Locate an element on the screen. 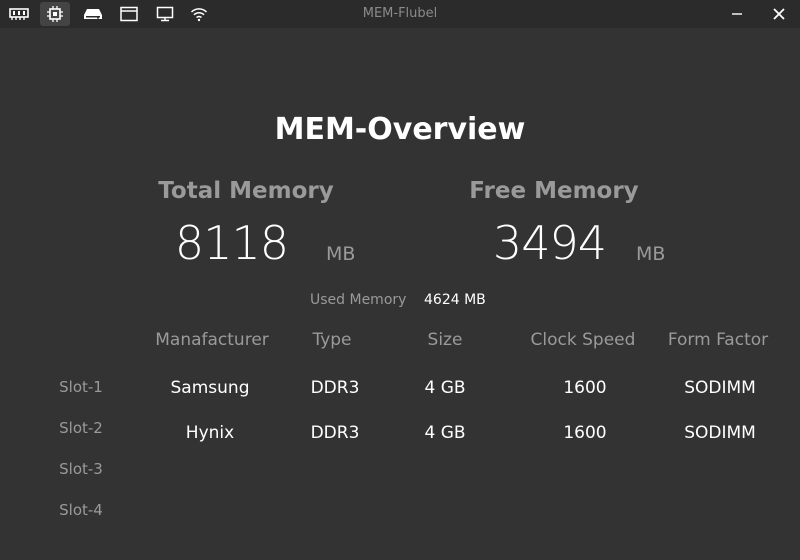 The image size is (800, 560). minimize-icon is located at coordinates (737, 14).